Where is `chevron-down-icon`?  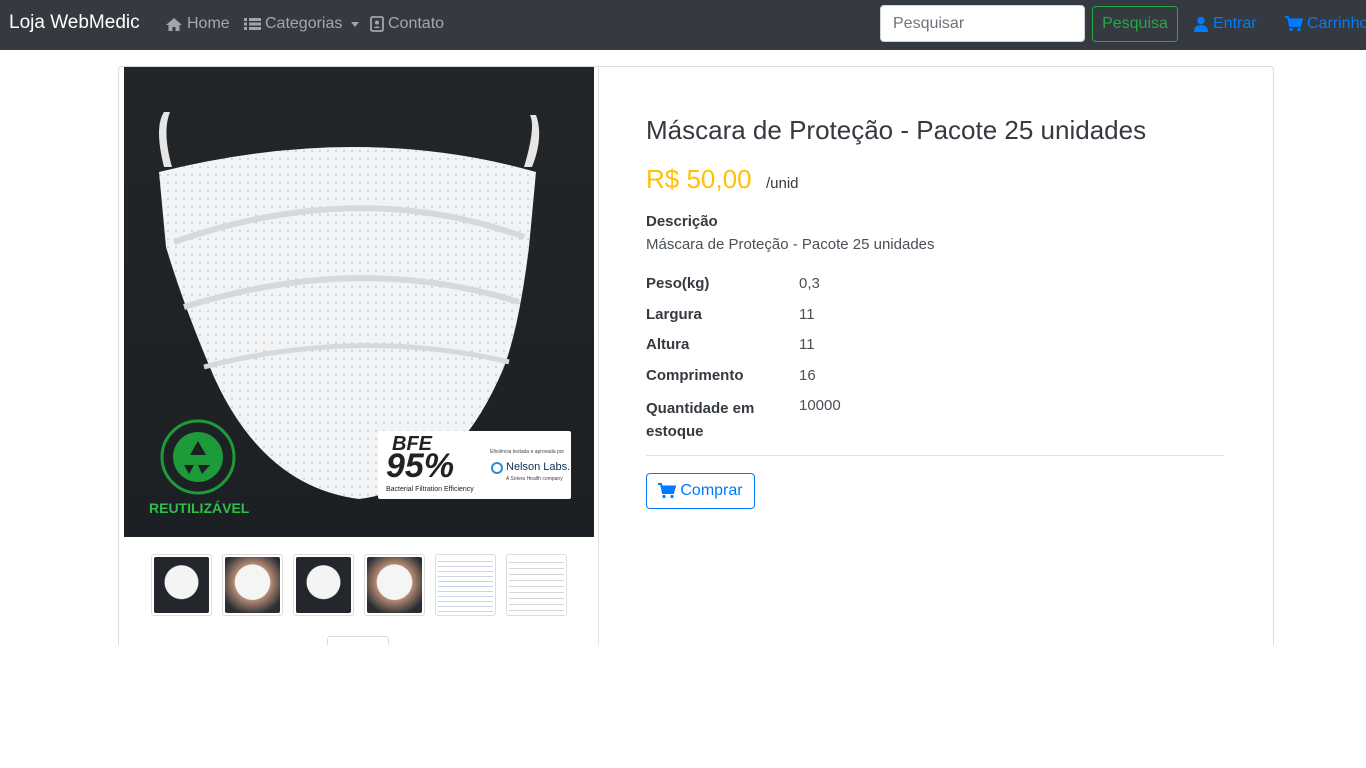
chevron-down-icon is located at coordinates (355, 24).